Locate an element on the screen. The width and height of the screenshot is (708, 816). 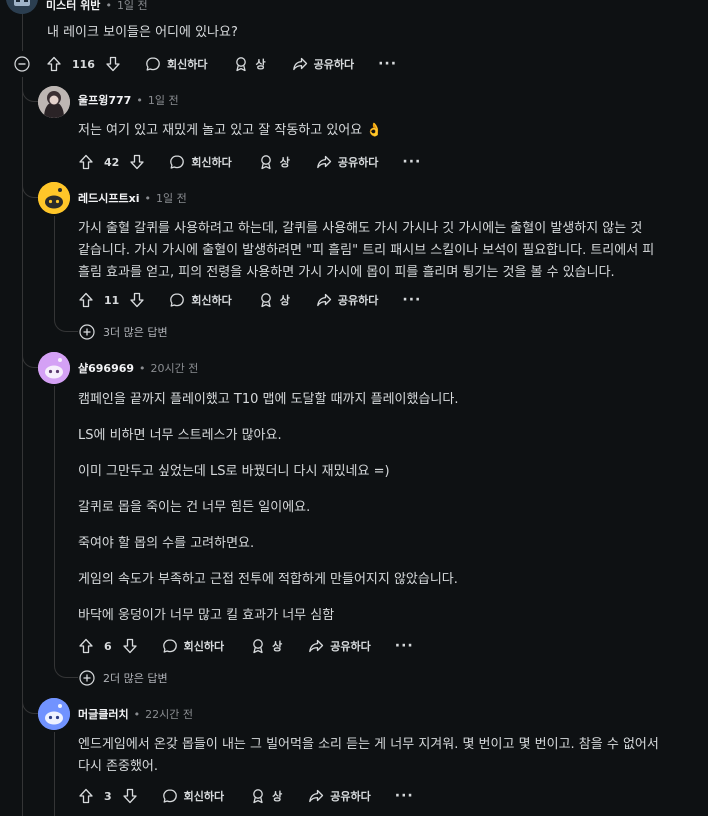
comment-meta: 레드시프트xi • 1일 전 is located at coordinates (132, 198).